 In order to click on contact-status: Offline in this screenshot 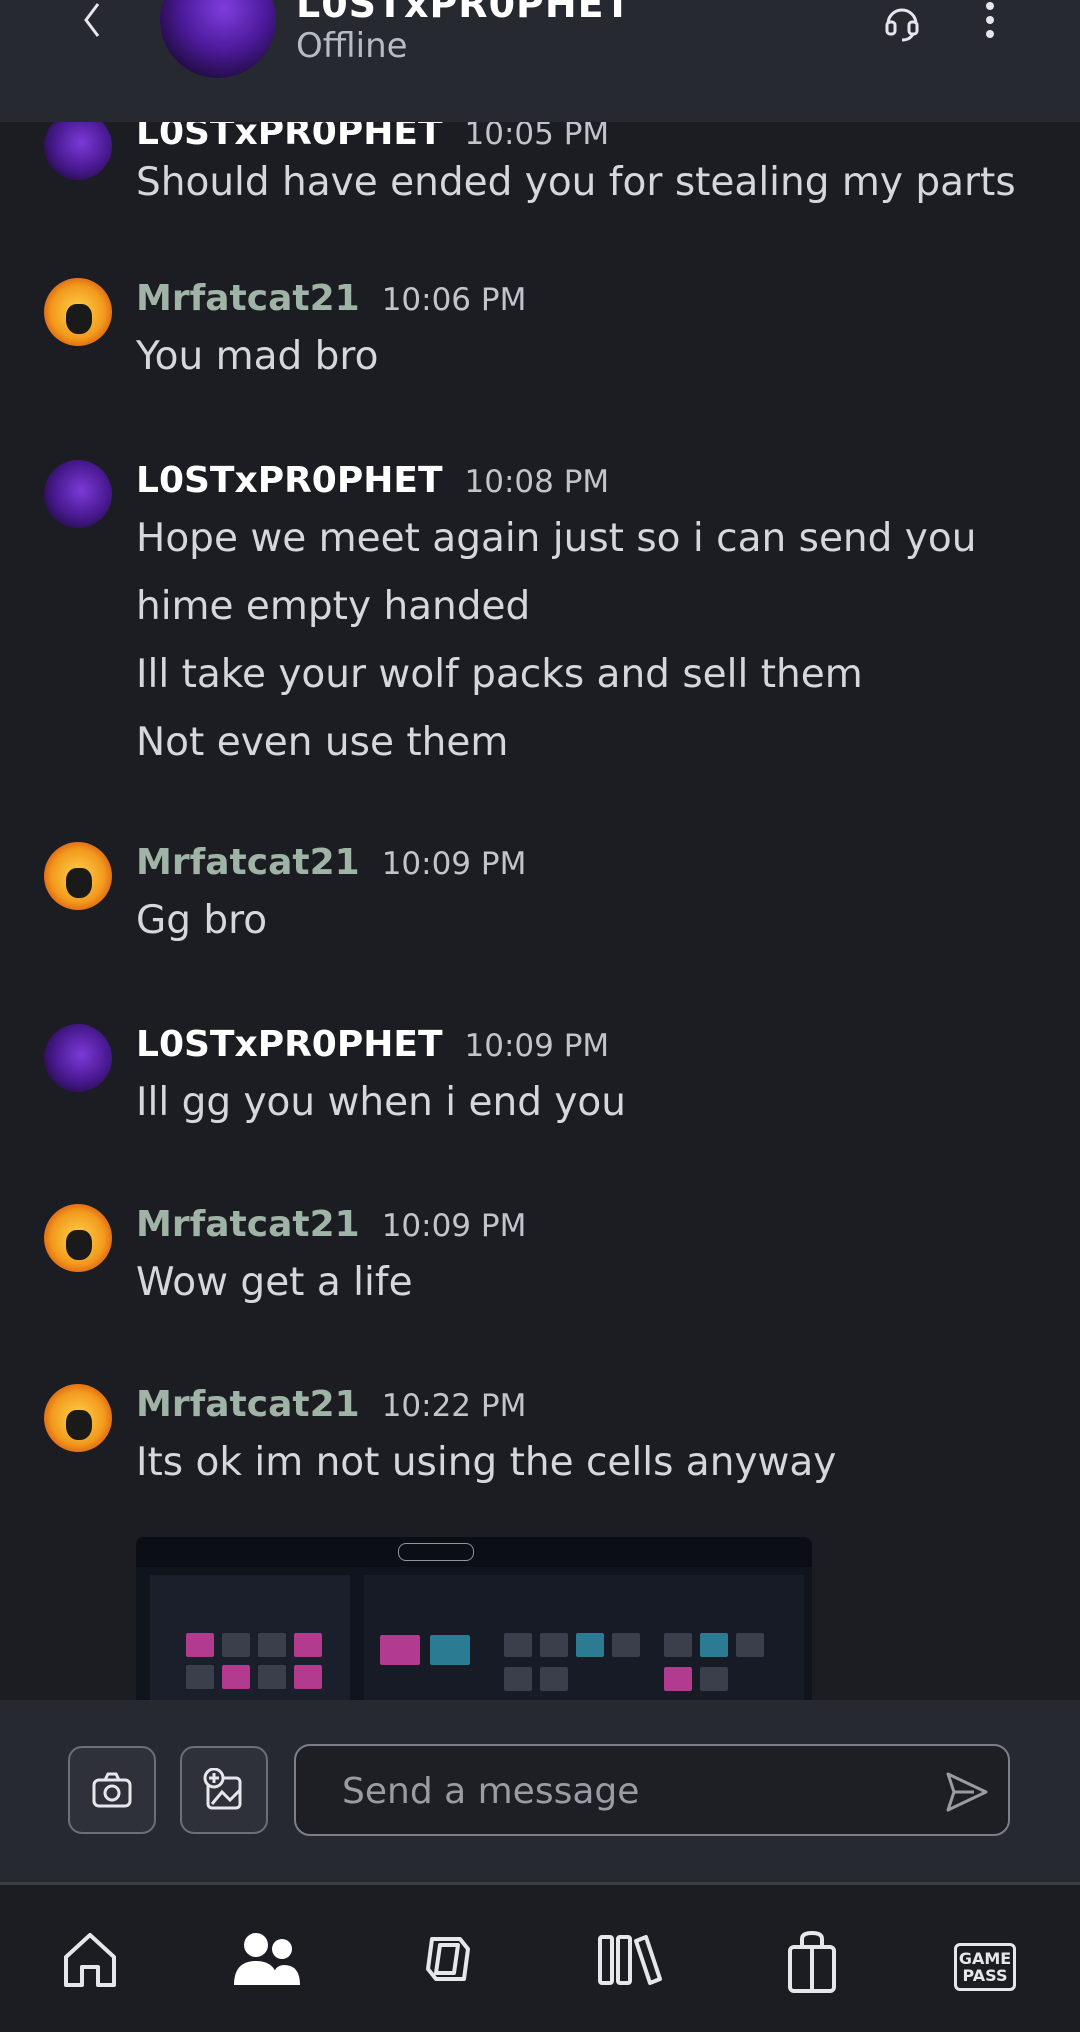, I will do `click(352, 46)`.